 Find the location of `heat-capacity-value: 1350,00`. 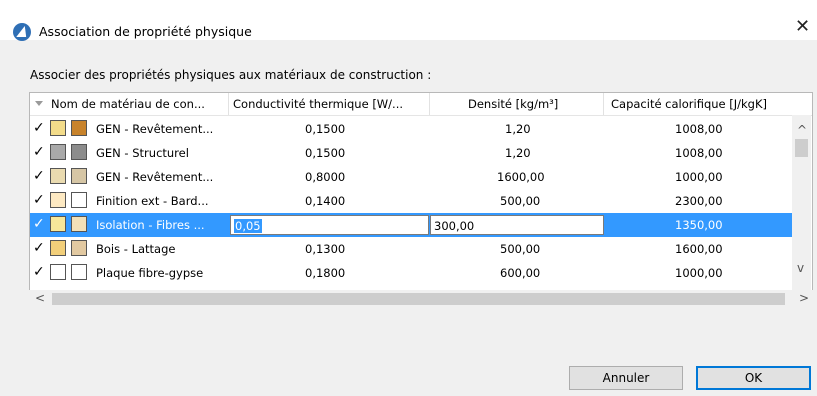

heat-capacity-value: 1350,00 is located at coordinates (699, 225).